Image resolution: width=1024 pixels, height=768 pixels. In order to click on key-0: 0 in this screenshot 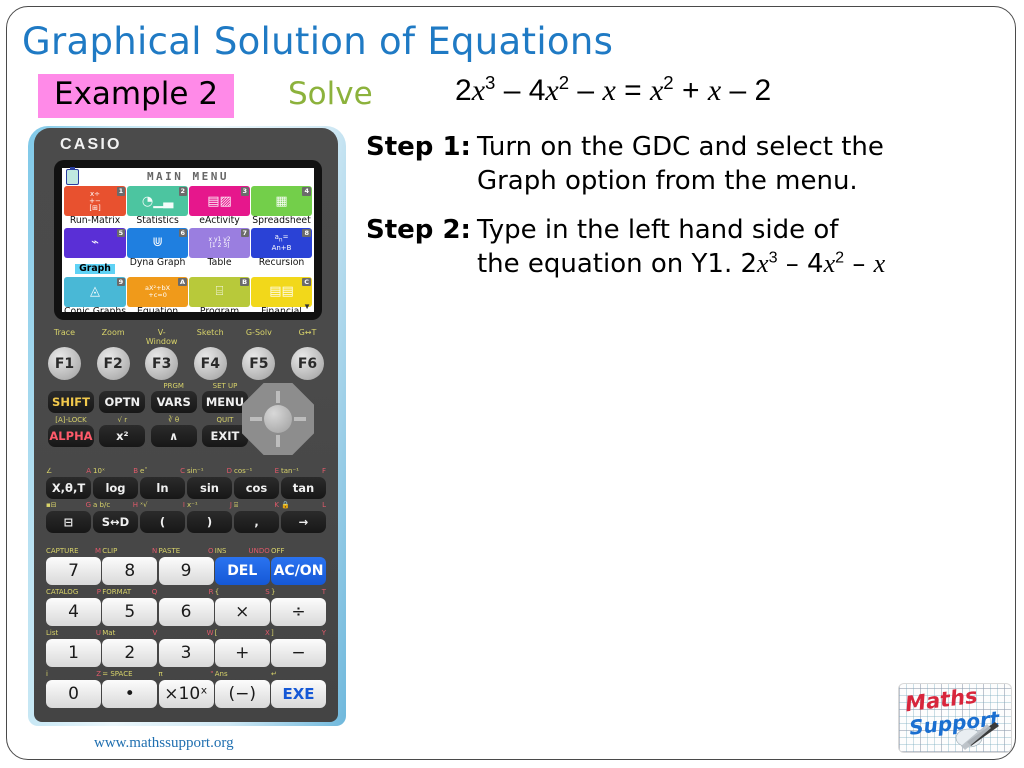, I will do `click(73, 694)`.